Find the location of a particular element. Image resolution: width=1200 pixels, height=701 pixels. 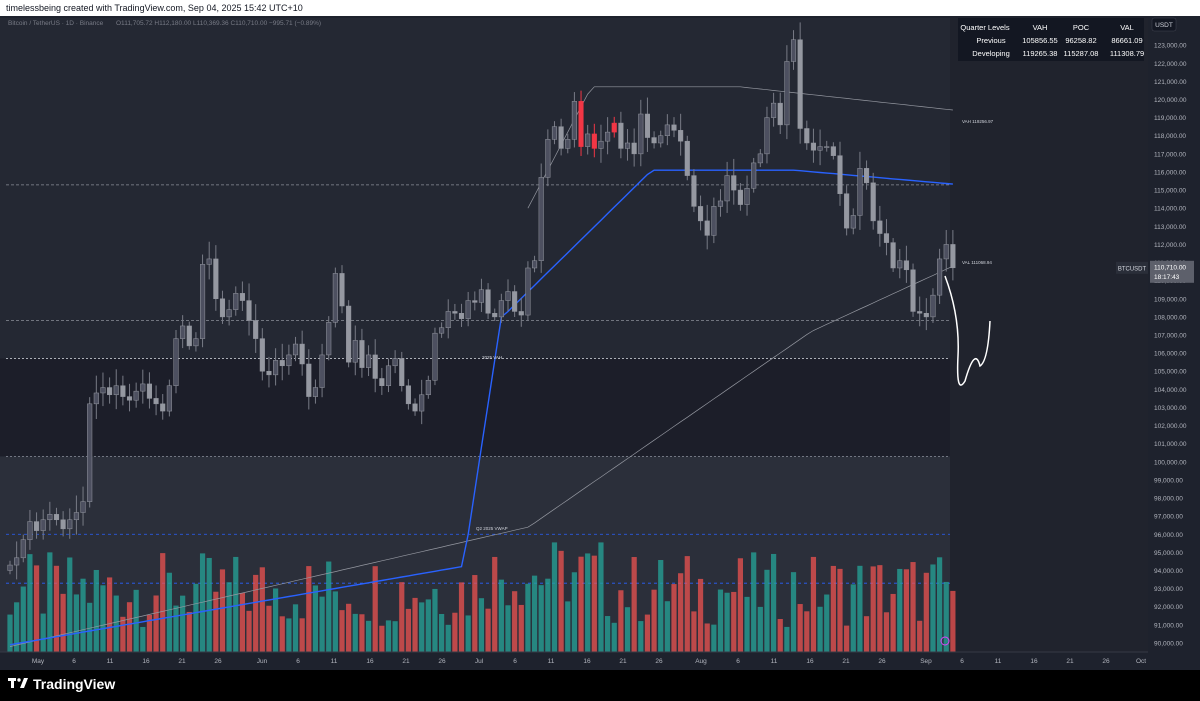

y-tick-label: 123,000.00 is located at coordinates (1170, 46).